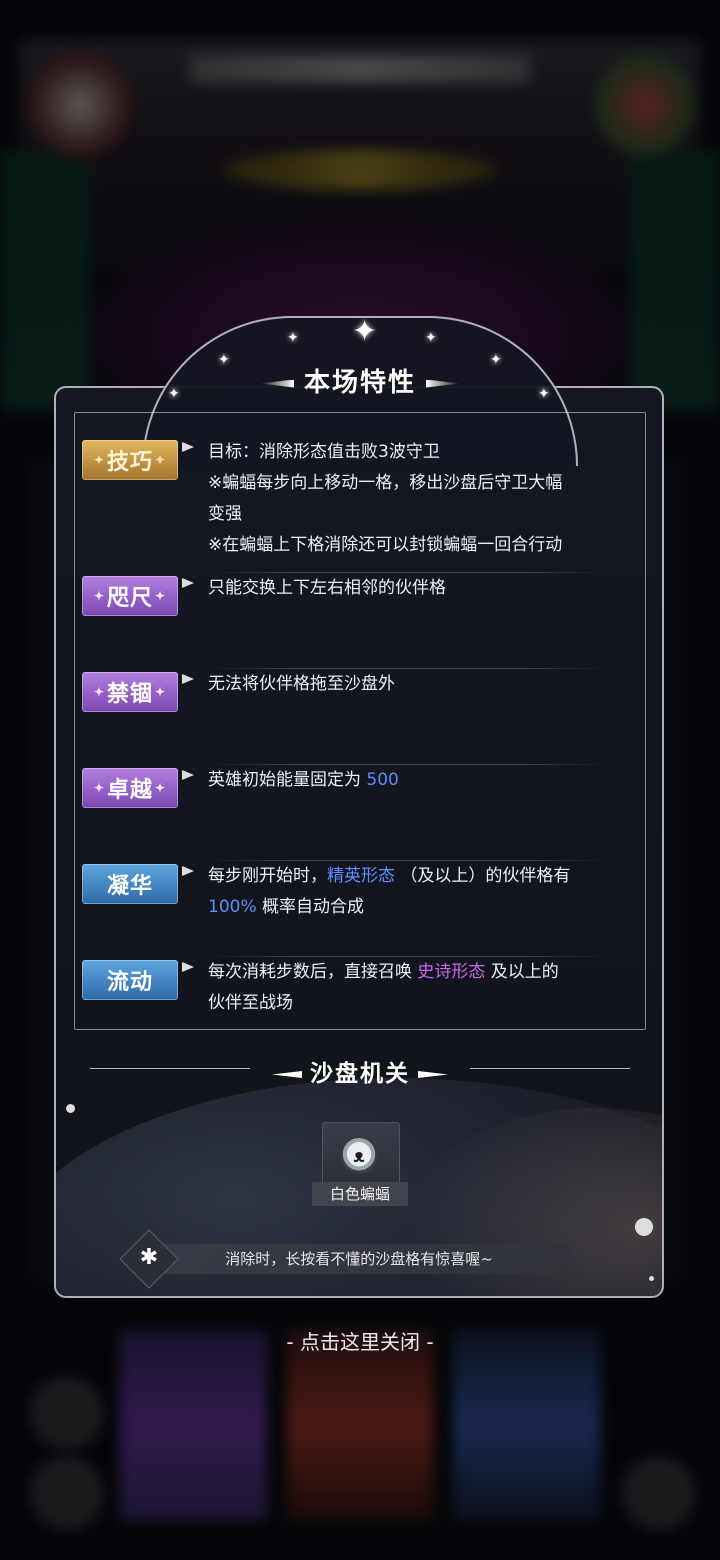 The width and height of the screenshot is (720, 1560). What do you see at coordinates (149, 1257) in the screenshot?
I see `star-icon: ✱` at bounding box center [149, 1257].